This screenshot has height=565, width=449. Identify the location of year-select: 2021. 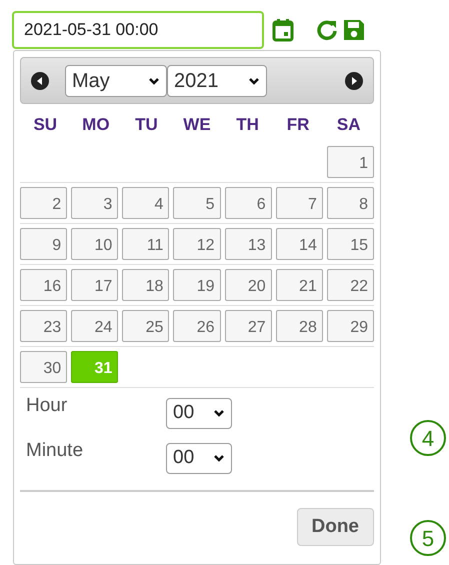
(217, 80).